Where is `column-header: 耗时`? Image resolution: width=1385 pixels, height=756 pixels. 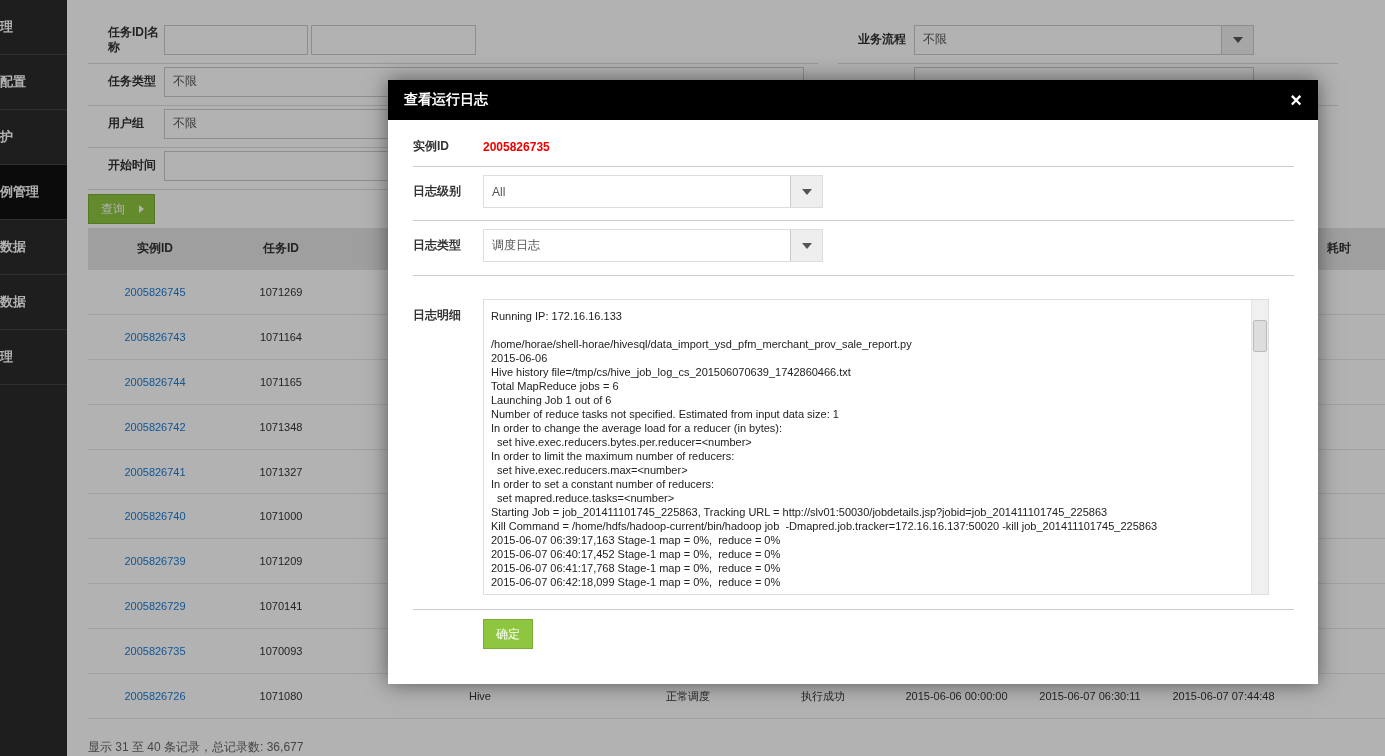 column-header: 耗时 is located at coordinates (1338, 249).